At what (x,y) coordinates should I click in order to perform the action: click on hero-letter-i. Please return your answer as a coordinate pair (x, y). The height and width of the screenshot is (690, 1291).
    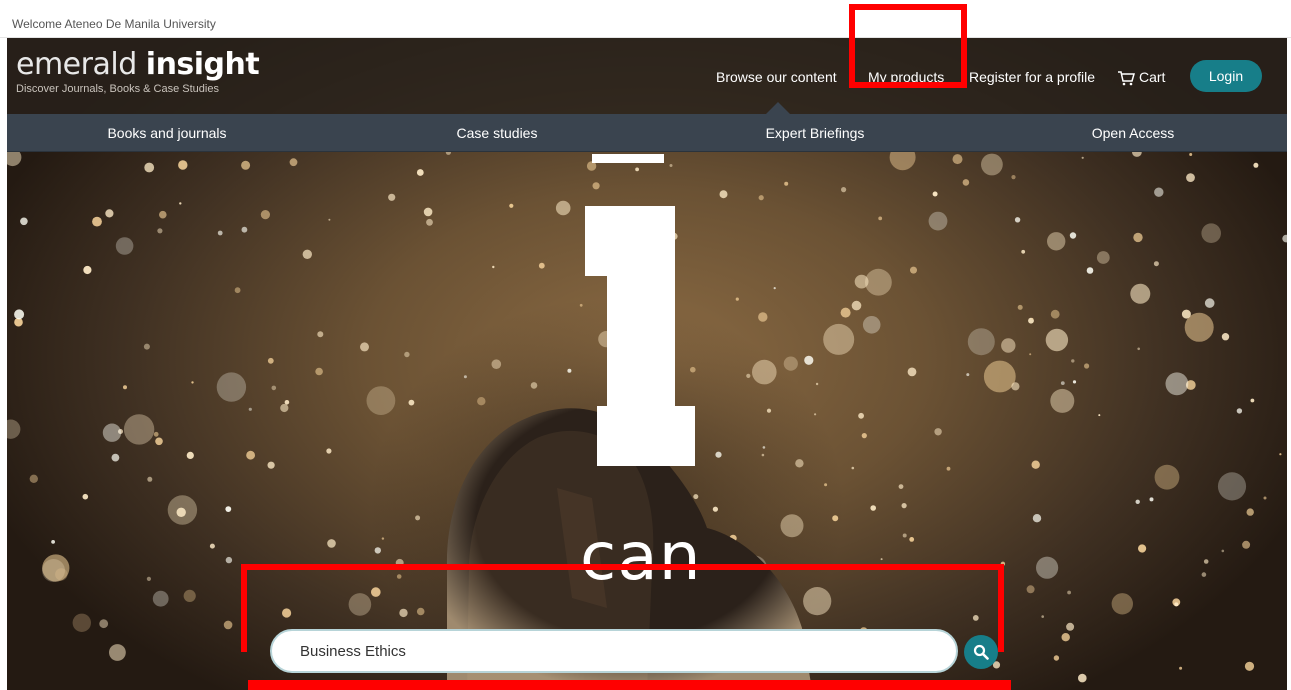
    Looking at the image, I should click on (640, 336).